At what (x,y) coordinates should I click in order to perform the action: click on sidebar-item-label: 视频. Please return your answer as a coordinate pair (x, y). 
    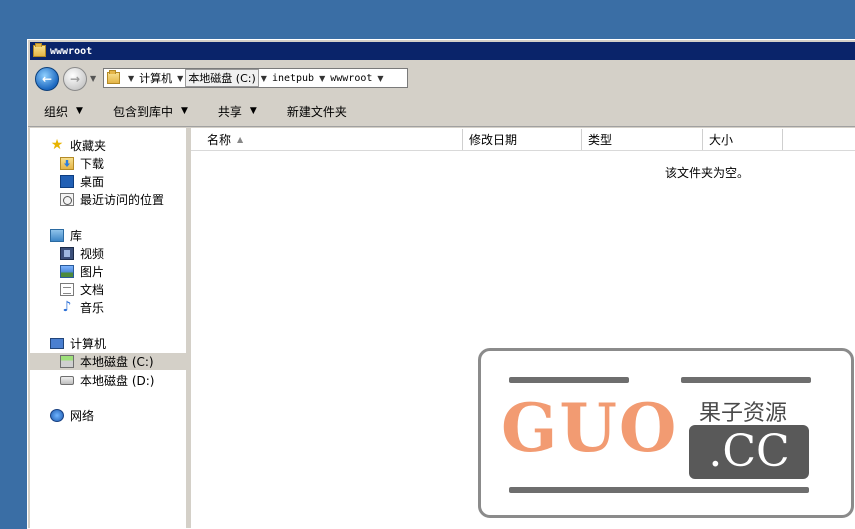
    Looking at the image, I should click on (92, 254).